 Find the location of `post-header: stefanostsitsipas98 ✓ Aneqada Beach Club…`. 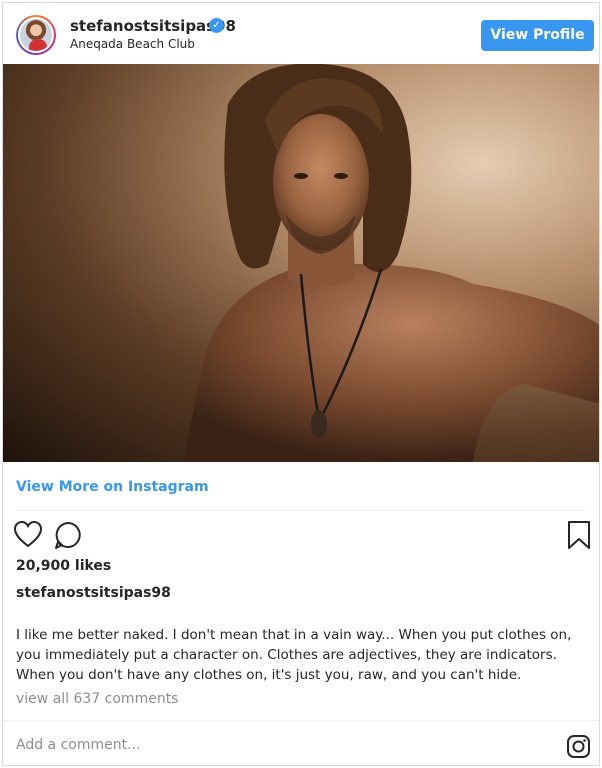

post-header: stefanostsitsipas98 ✓ Aneqada Beach Club… is located at coordinates (301, 34).